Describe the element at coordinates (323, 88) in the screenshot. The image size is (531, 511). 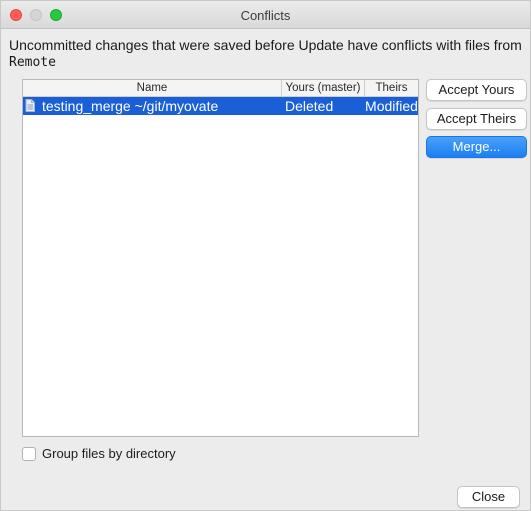
I see `column-header-yours: Yours (master)` at that location.